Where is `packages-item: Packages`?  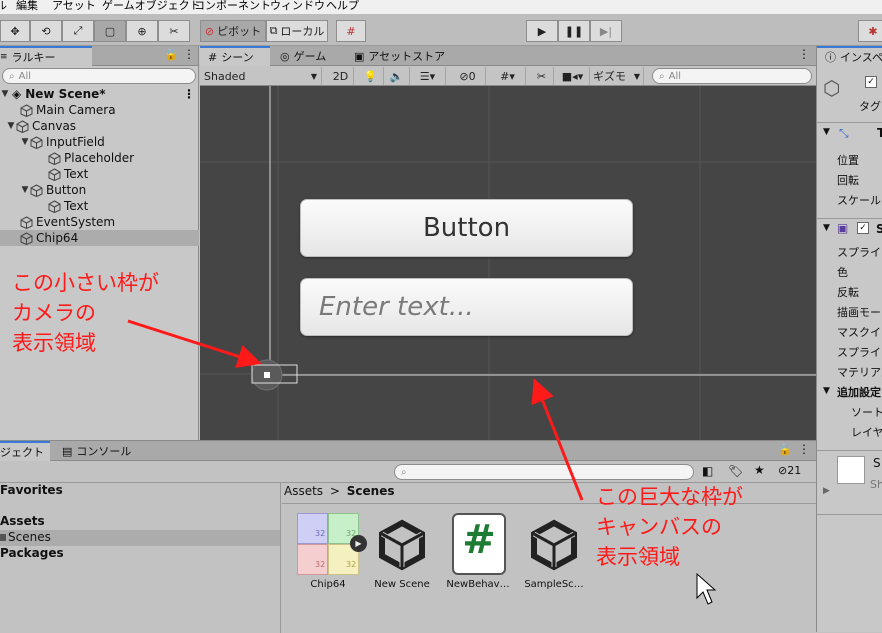
packages-item: Packages is located at coordinates (32, 553).